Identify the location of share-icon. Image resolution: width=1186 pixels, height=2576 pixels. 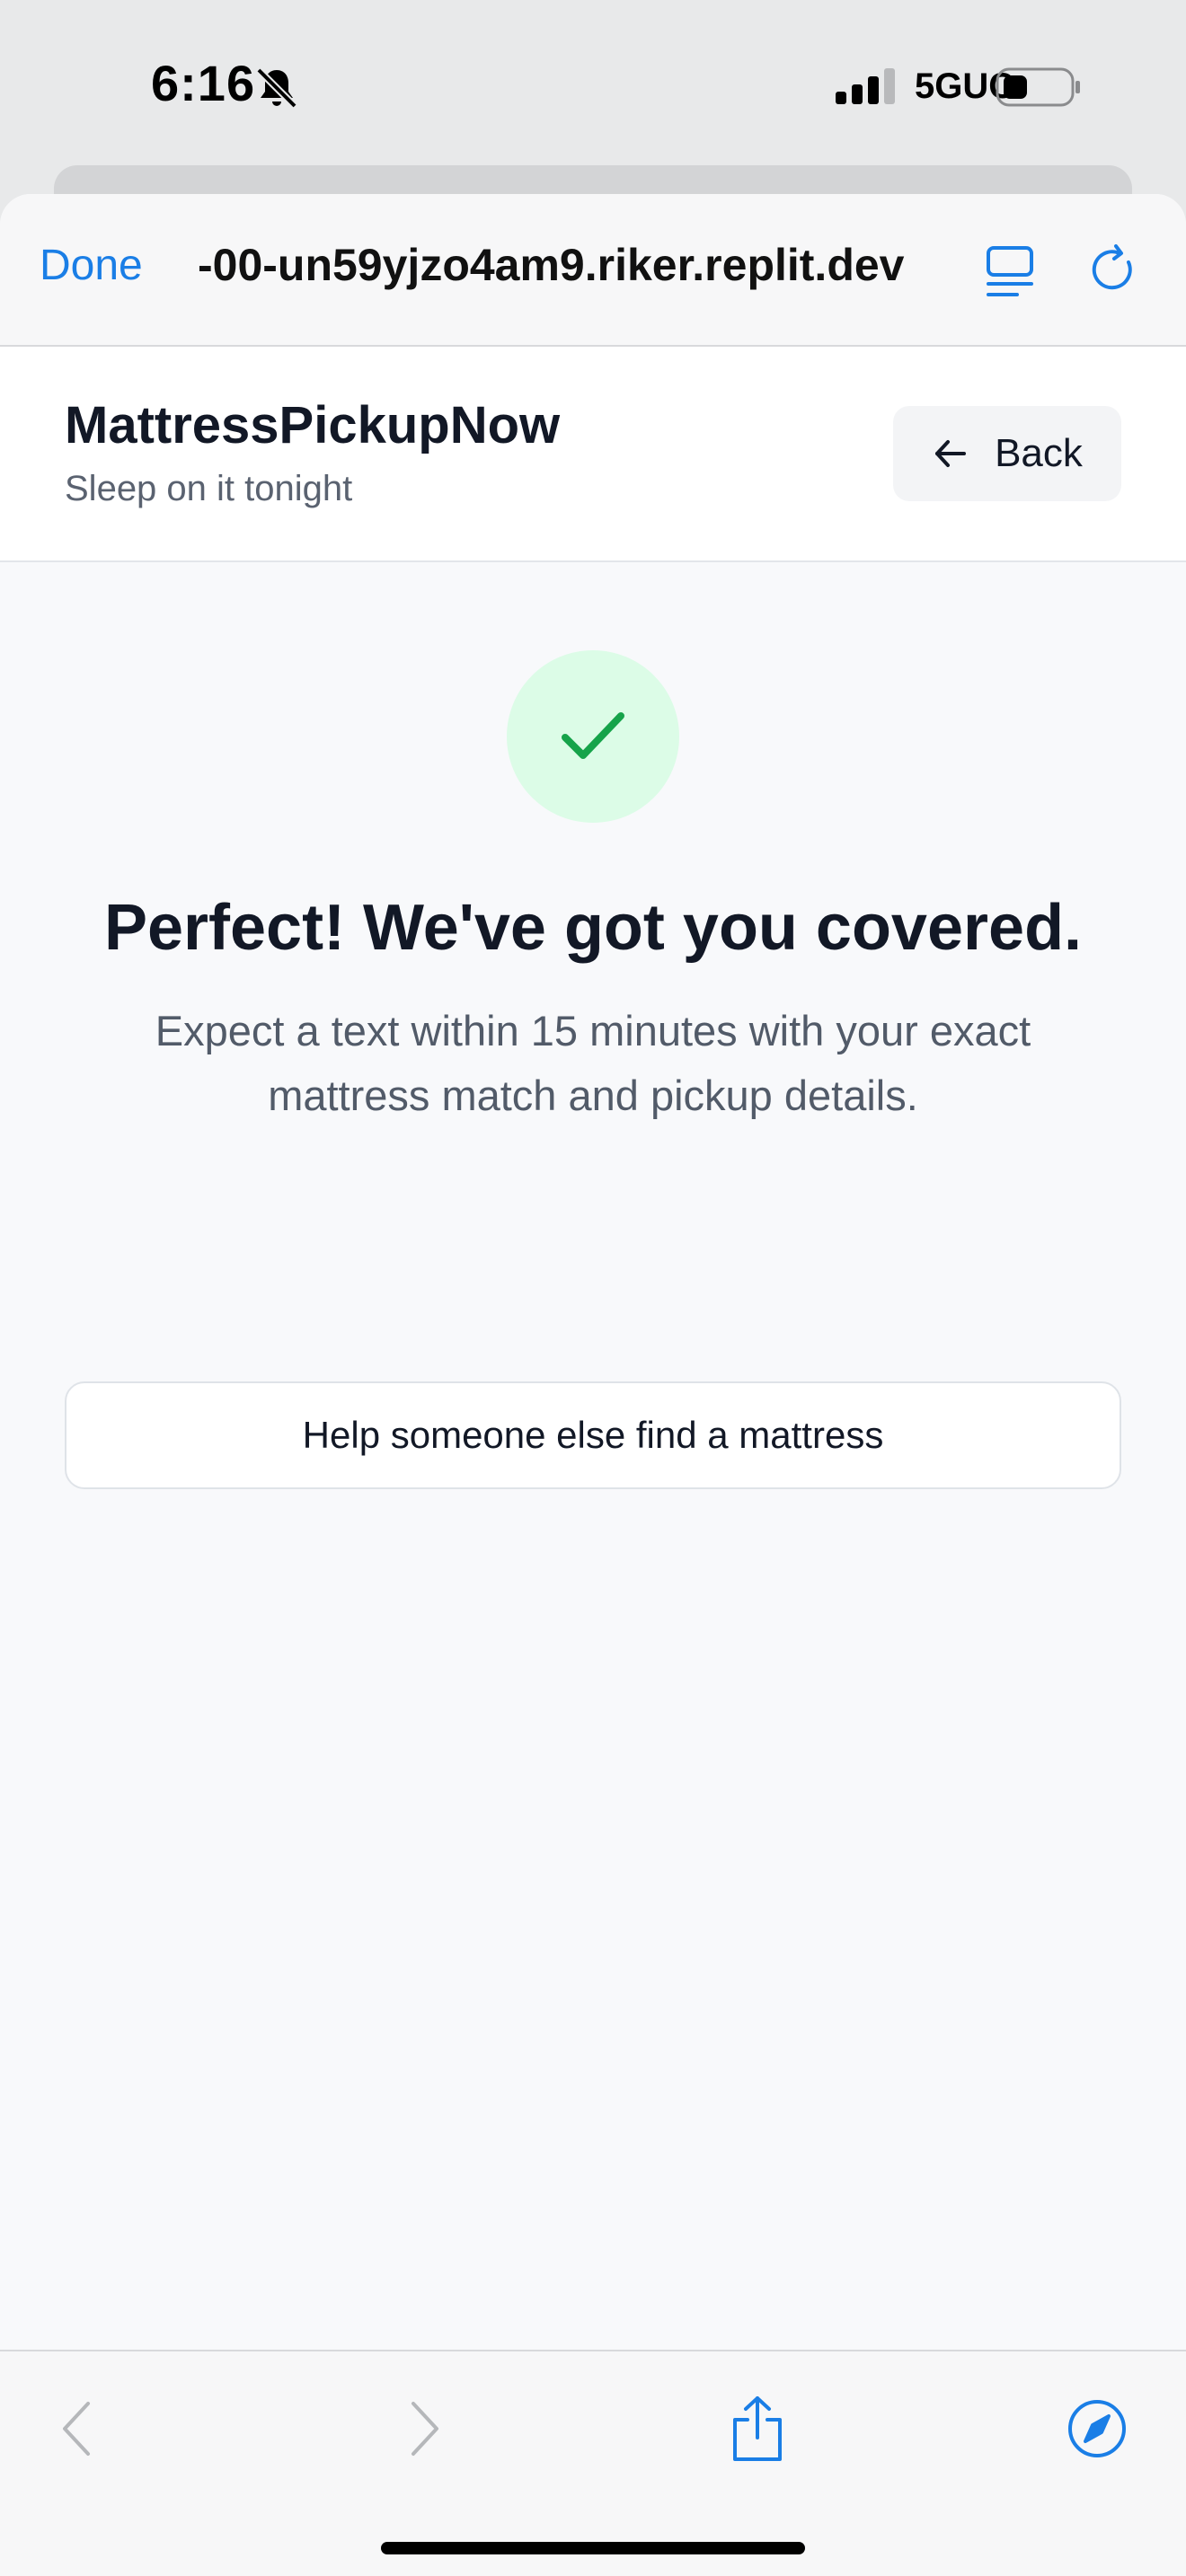
(757, 2429).